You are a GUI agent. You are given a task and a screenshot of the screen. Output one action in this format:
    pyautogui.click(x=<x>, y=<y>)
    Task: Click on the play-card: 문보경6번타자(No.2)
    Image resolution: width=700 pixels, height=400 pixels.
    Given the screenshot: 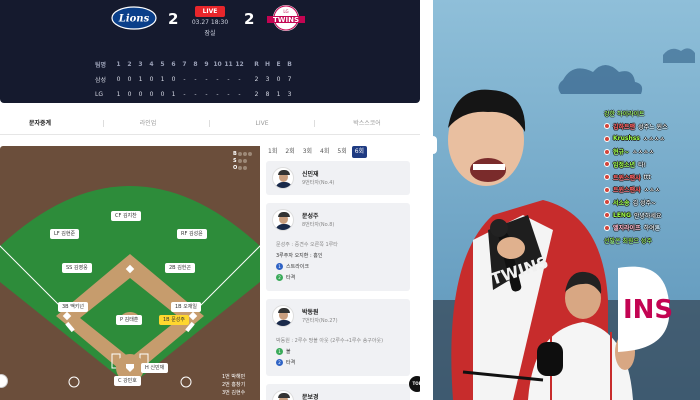 What is the action you would take?
    pyautogui.click(x=338, y=392)
    